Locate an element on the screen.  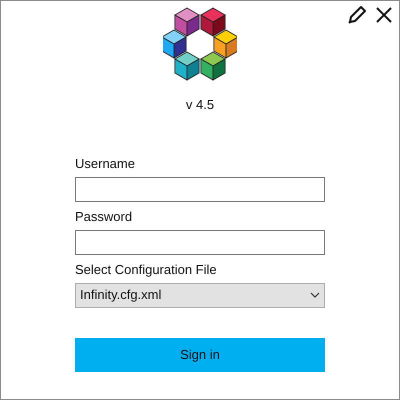
config-dropdown: Infinity.cfg.xml is located at coordinates (200, 295).